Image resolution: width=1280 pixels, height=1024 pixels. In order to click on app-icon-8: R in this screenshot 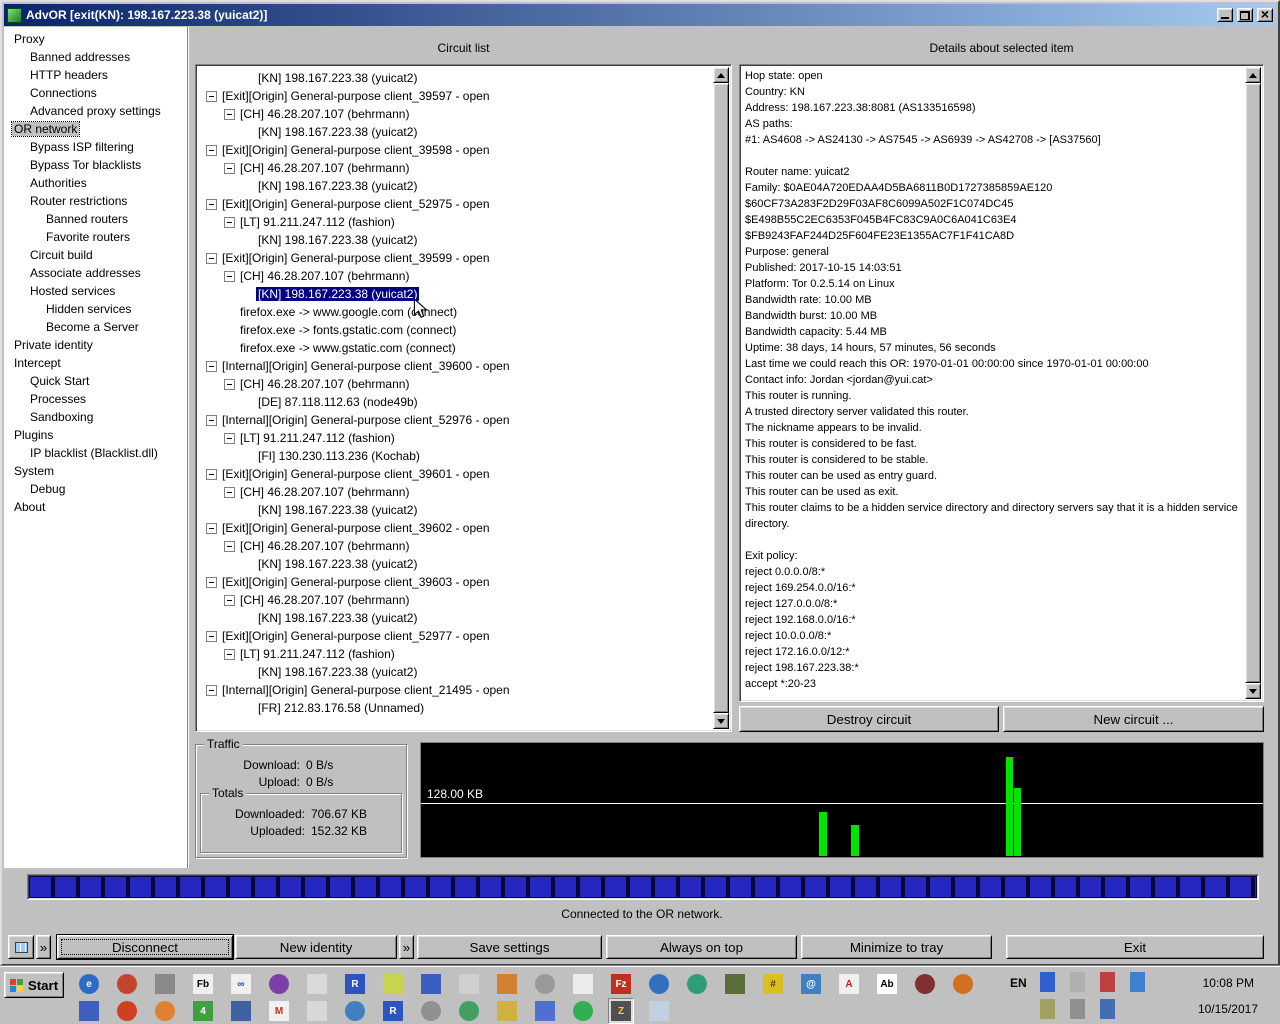, I will do `click(355, 984)`.